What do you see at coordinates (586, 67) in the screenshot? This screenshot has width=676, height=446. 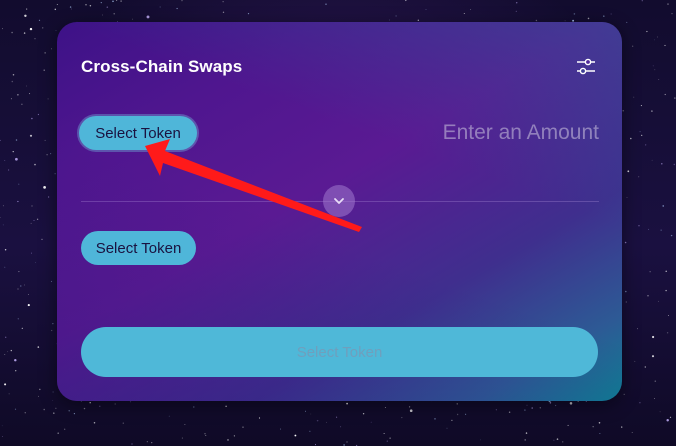 I see `sliders-icon` at bounding box center [586, 67].